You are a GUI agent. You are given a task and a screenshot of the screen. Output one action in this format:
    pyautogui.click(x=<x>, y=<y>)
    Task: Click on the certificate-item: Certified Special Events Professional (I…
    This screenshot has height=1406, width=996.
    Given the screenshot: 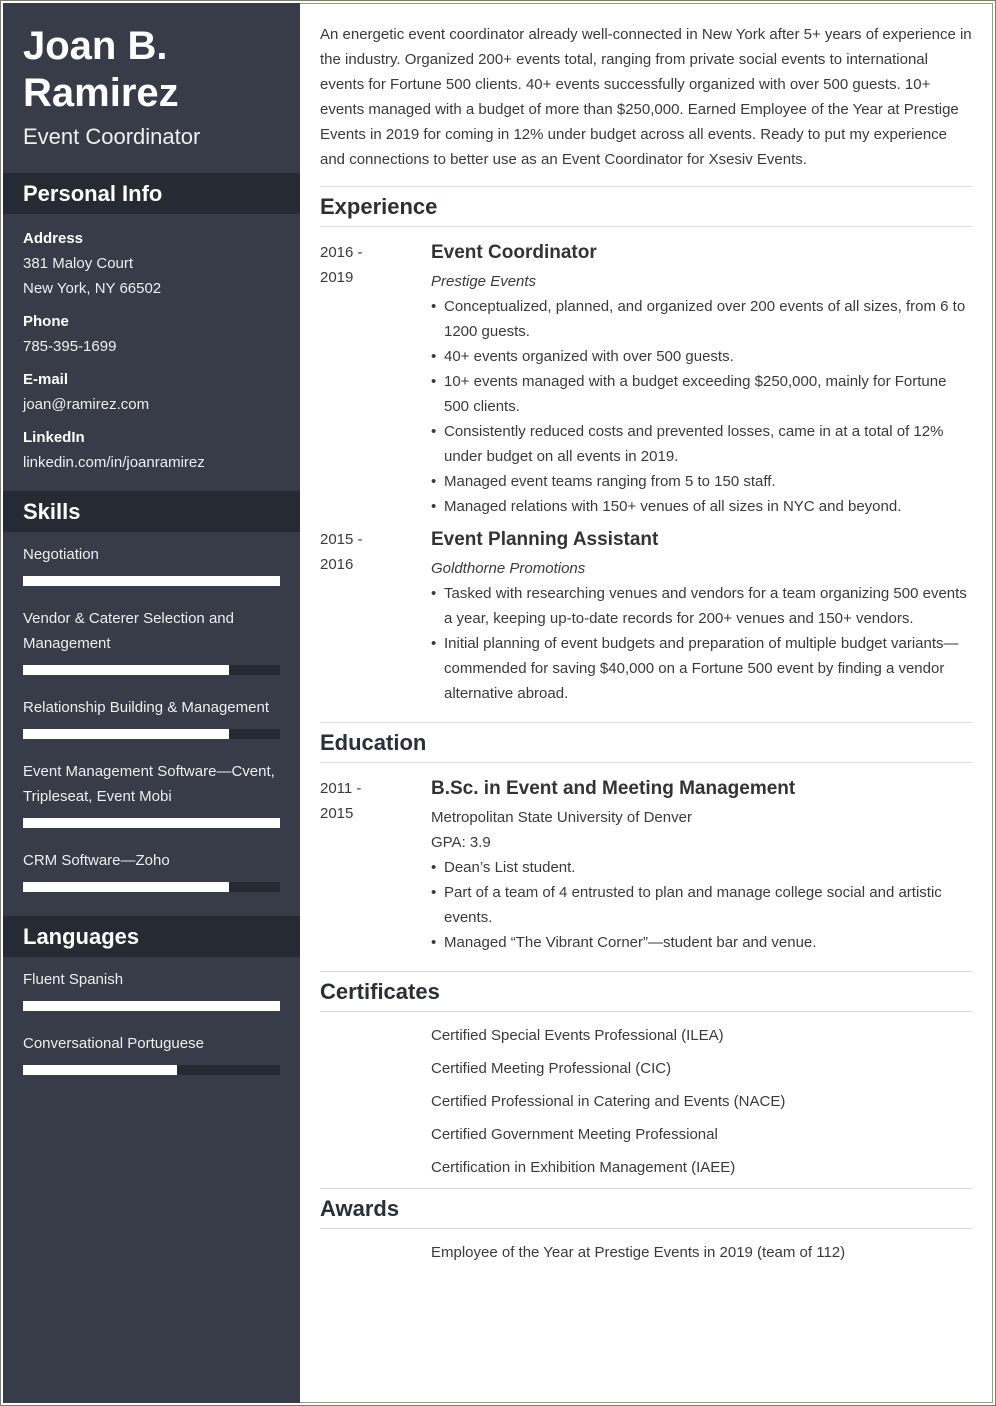 What is the action you would take?
    pyautogui.click(x=577, y=1035)
    